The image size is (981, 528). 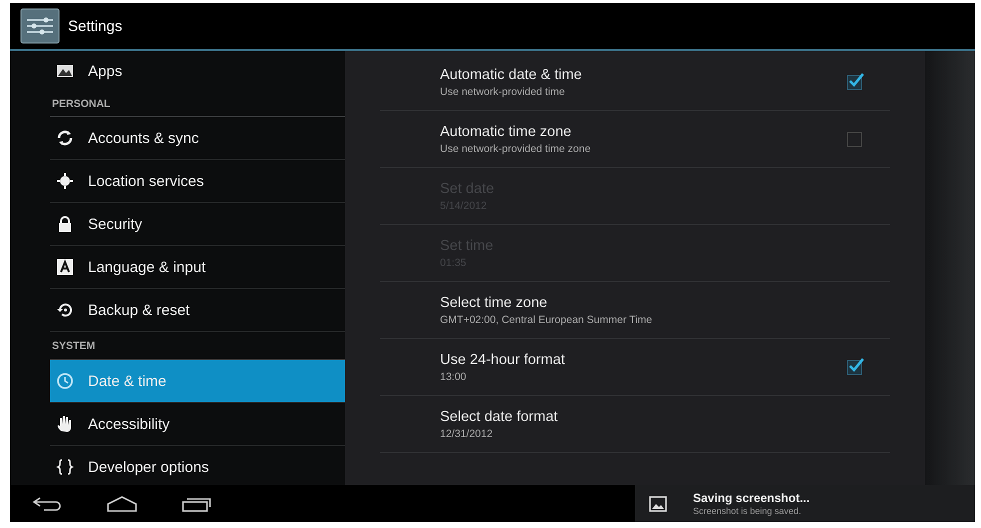 I want to click on setting-row: Select date format 12/31/2012, so click(x=635, y=424).